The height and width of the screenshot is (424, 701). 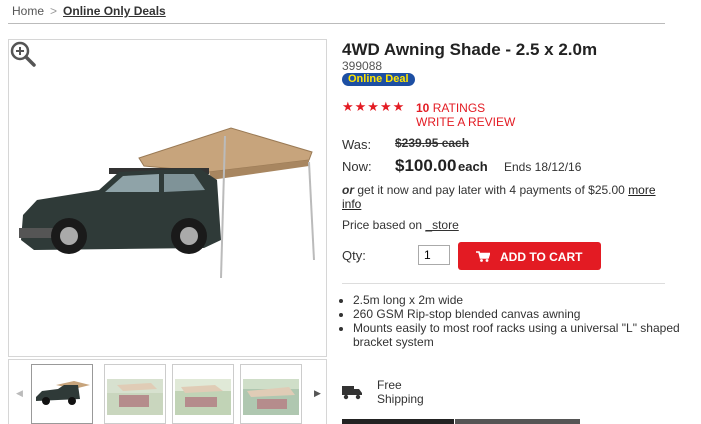 What do you see at coordinates (441, 225) in the screenshot?
I see `store-link: _store` at bounding box center [441, 225].